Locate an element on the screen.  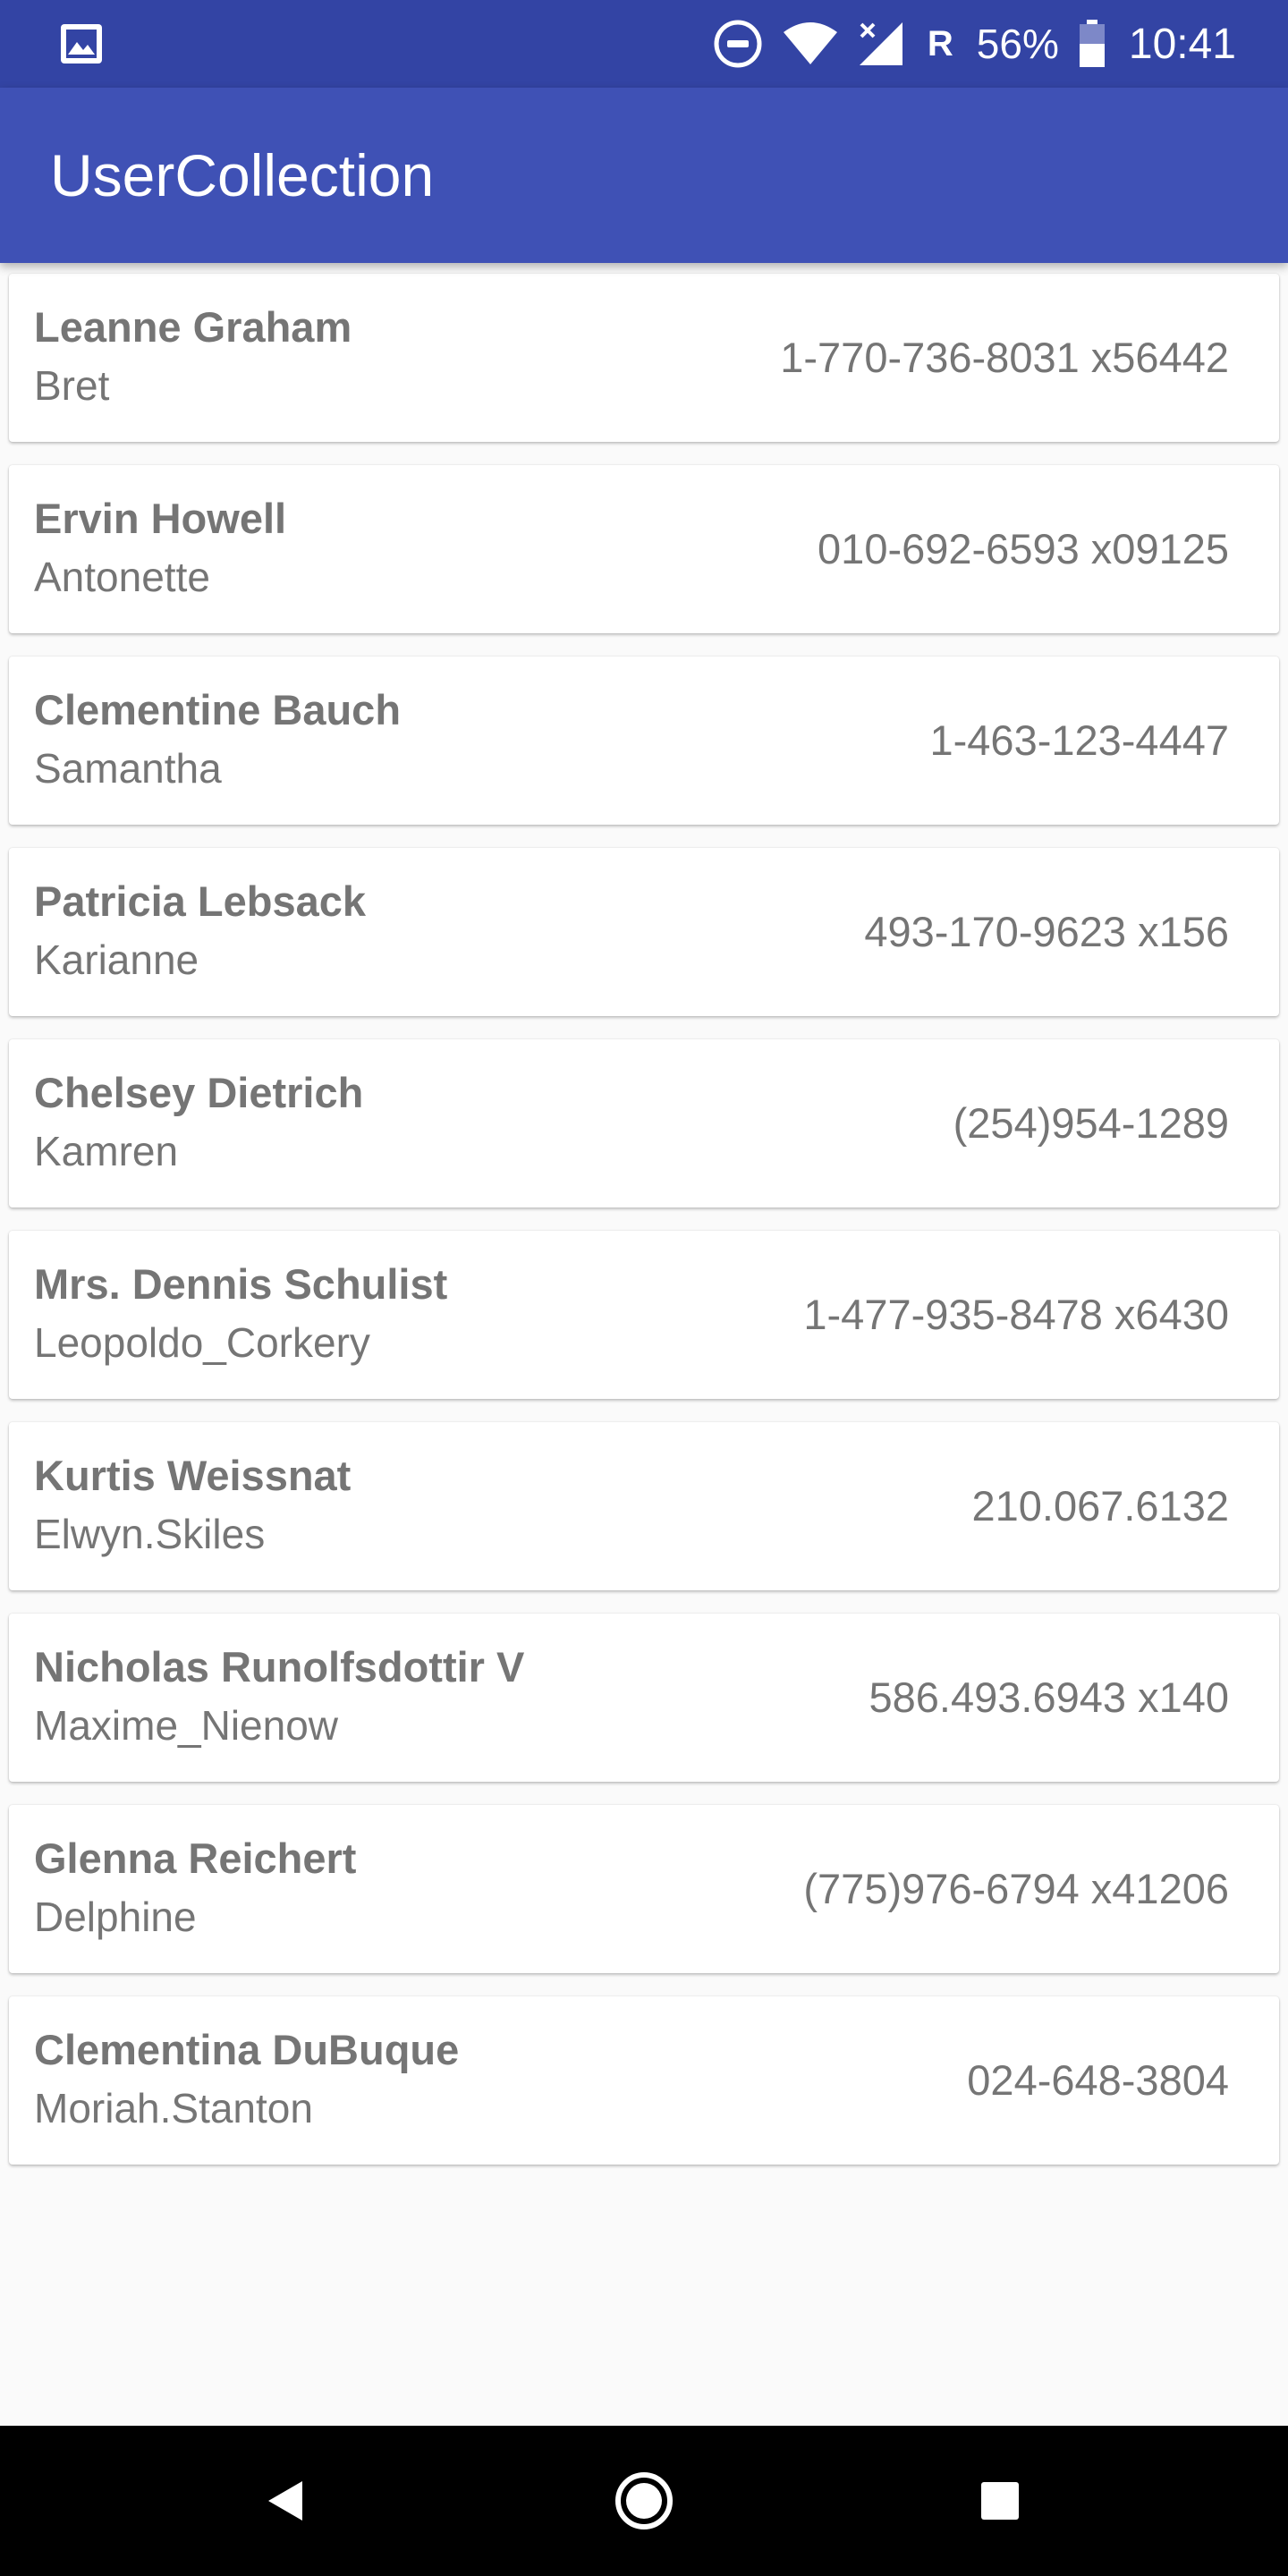
user-phone: 024-648-3804 is located at coordinates (1098, 2080).